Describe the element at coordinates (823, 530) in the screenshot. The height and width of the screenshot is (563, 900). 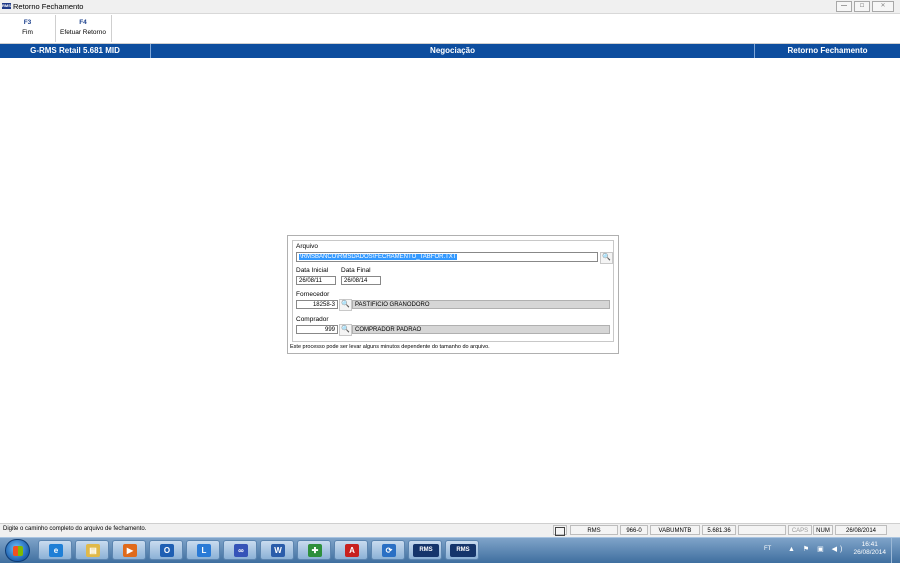
I see `num-indicator: NUM` at that location.